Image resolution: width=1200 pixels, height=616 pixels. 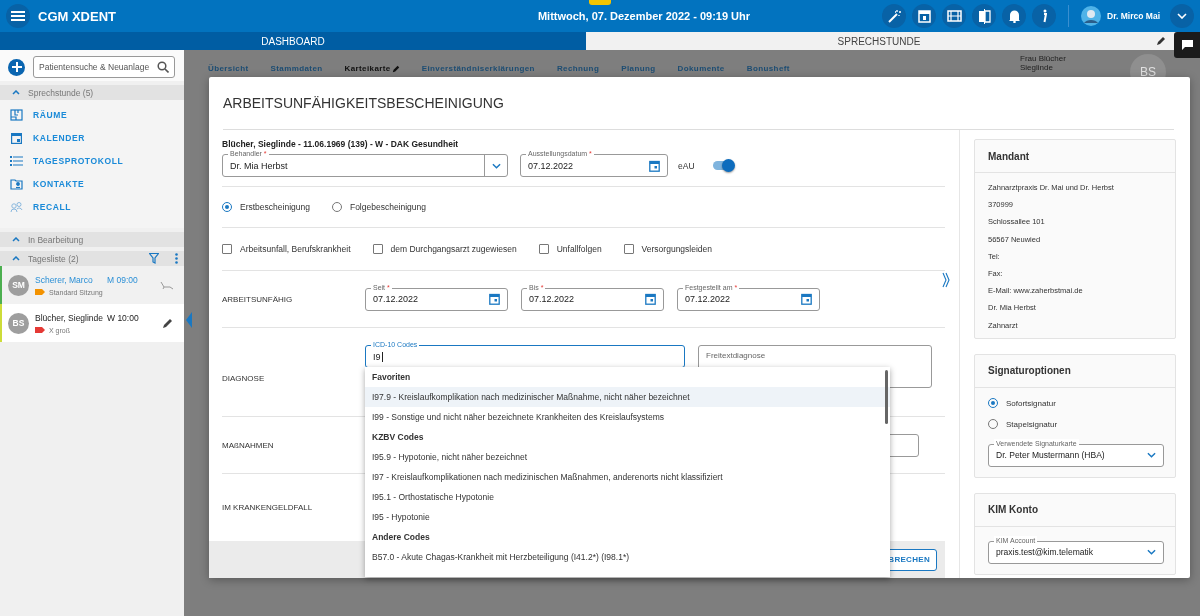 What do you see at coordinates (627, 417) in the screenshot?
I see `suggestion-item: I99 - Sonstige und nicht näher bezeichnete Krankheiten des Kreislaufsystems` at bounding box center [627, 417].